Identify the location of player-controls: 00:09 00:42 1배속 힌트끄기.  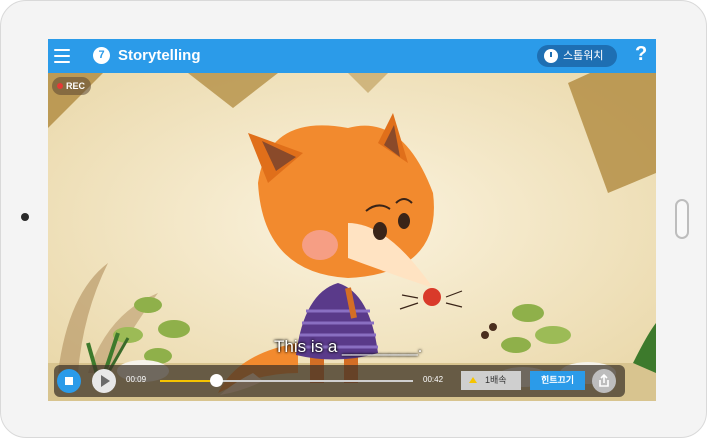
(339, 381).